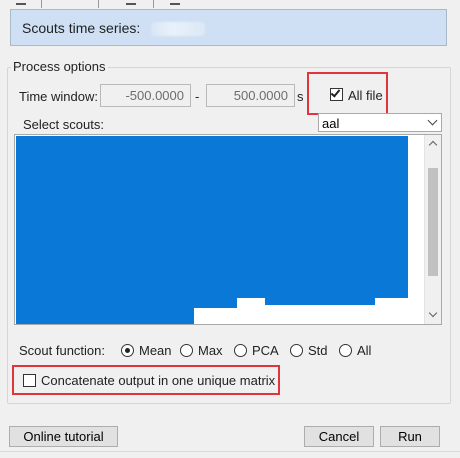 Image resolution: width=460 pixels, height=458 pixels. I want to click on radio-selected-icon, so click(127, 350).